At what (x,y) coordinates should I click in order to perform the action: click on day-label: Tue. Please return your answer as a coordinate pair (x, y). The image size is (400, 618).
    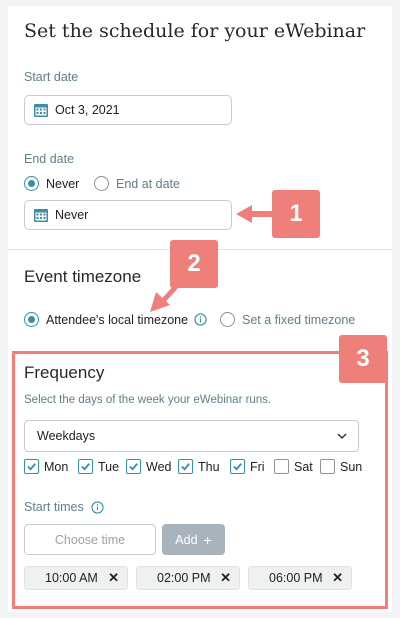
    Looking at the image, I should click on (109, 466).